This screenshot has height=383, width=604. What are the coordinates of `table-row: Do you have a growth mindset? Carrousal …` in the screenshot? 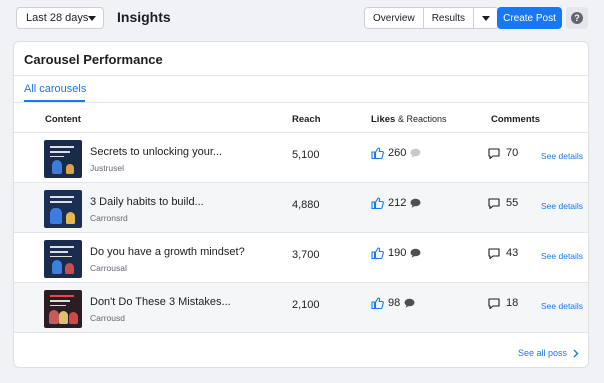 It's located at (301, 258).